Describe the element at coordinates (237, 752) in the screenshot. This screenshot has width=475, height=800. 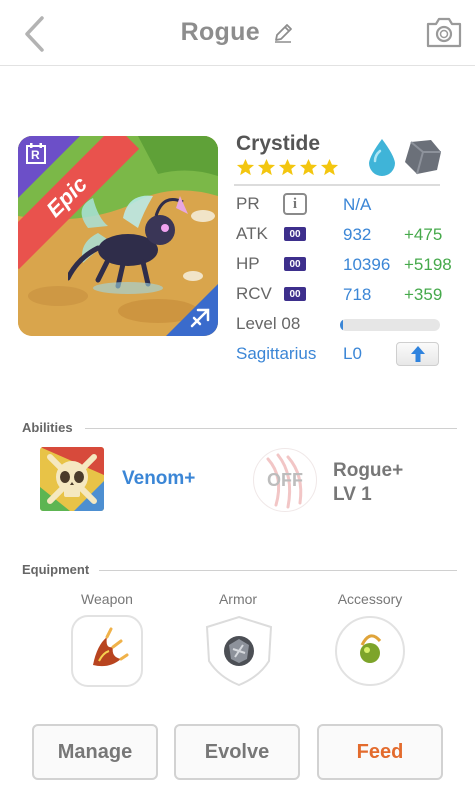
I see `evolve-button: Evolve` at that location.